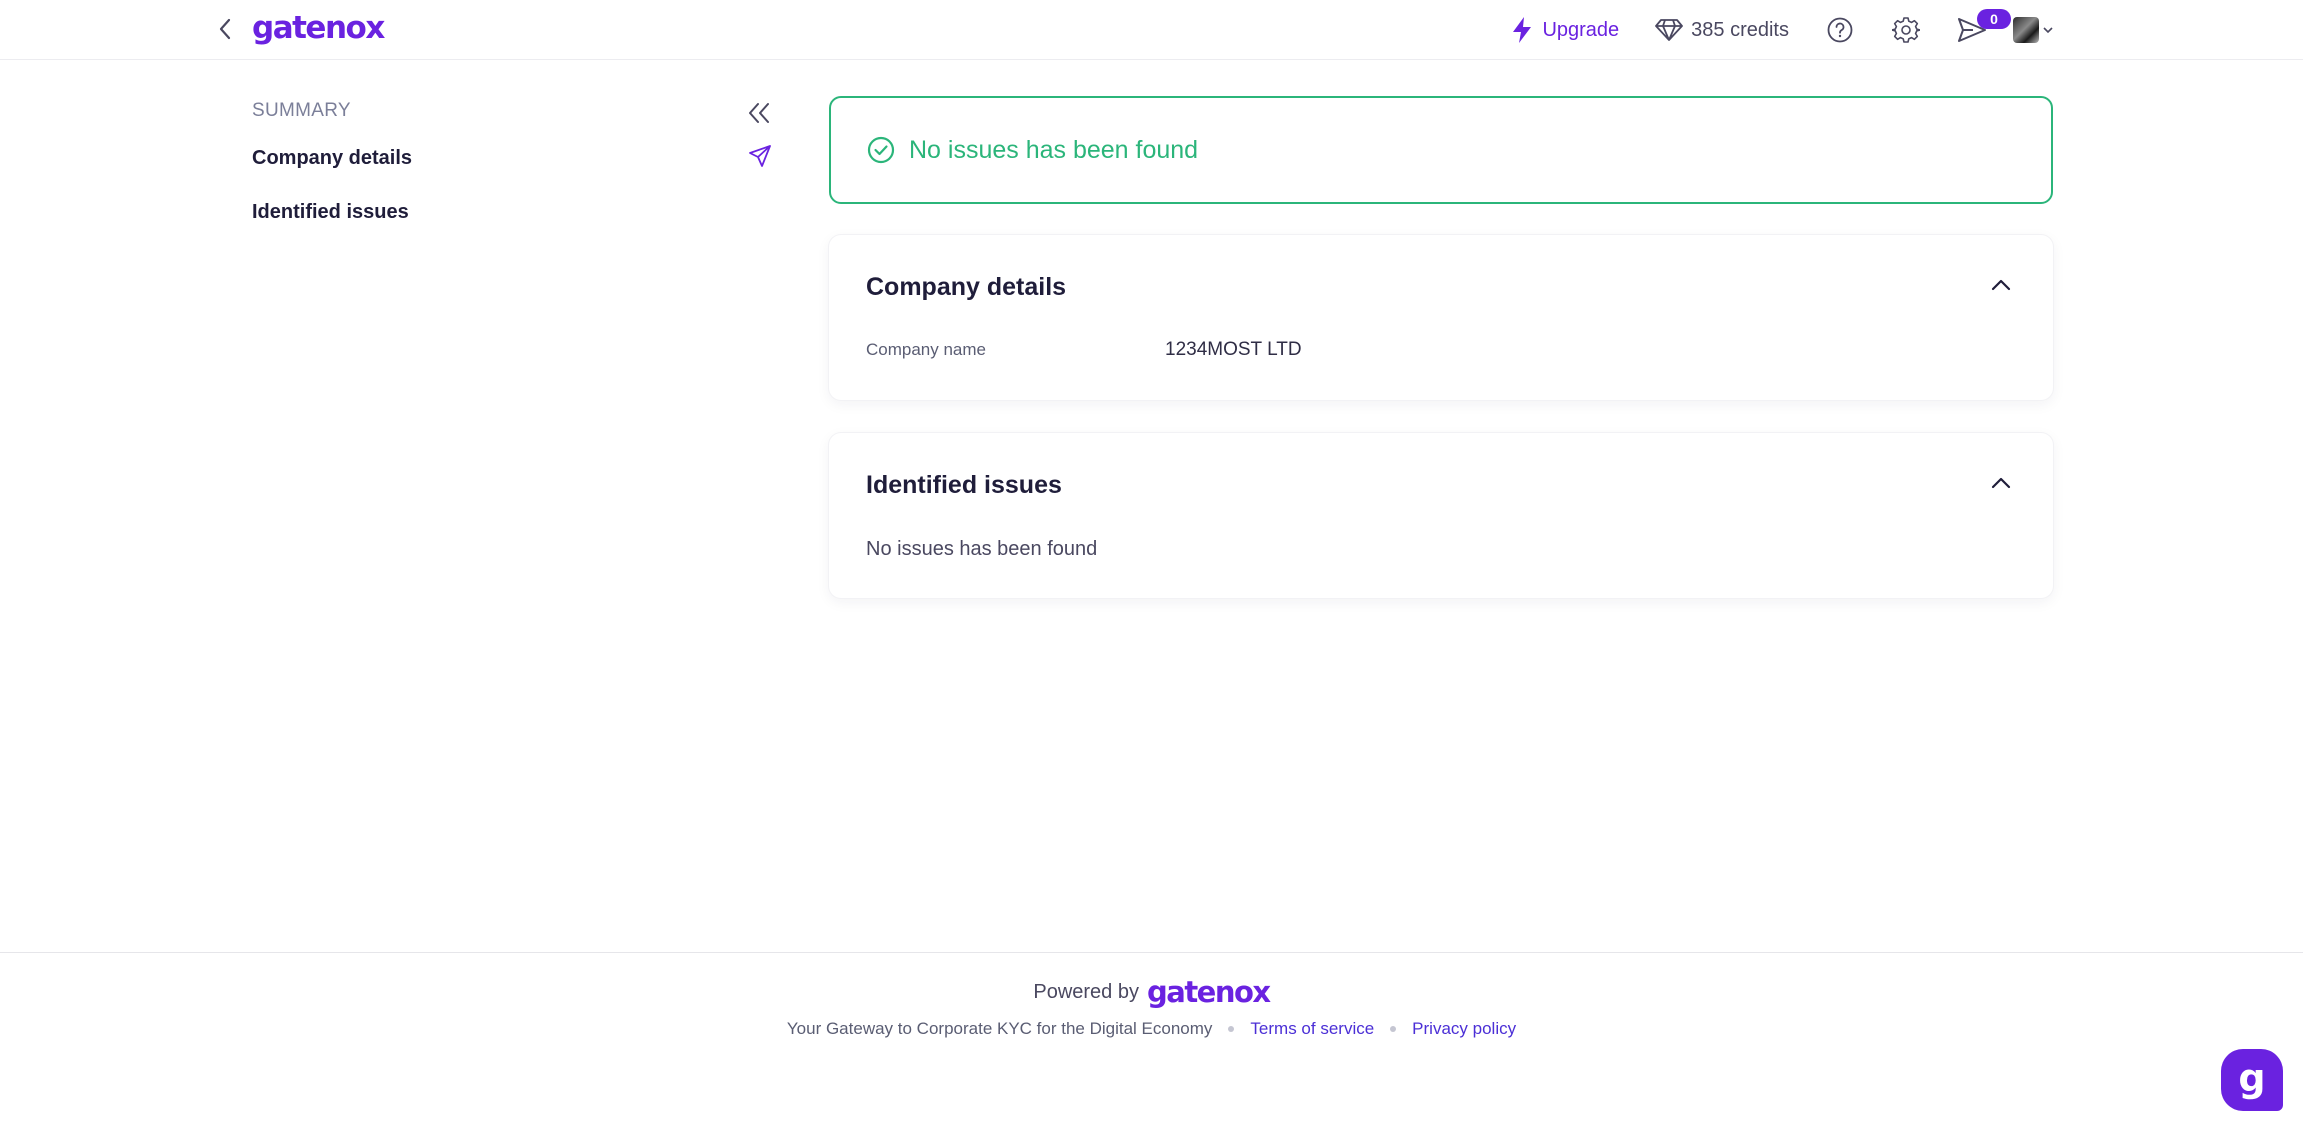 This screenshot has height=1131, width=2303. I want to click on help-icon, so click(1840, 30).